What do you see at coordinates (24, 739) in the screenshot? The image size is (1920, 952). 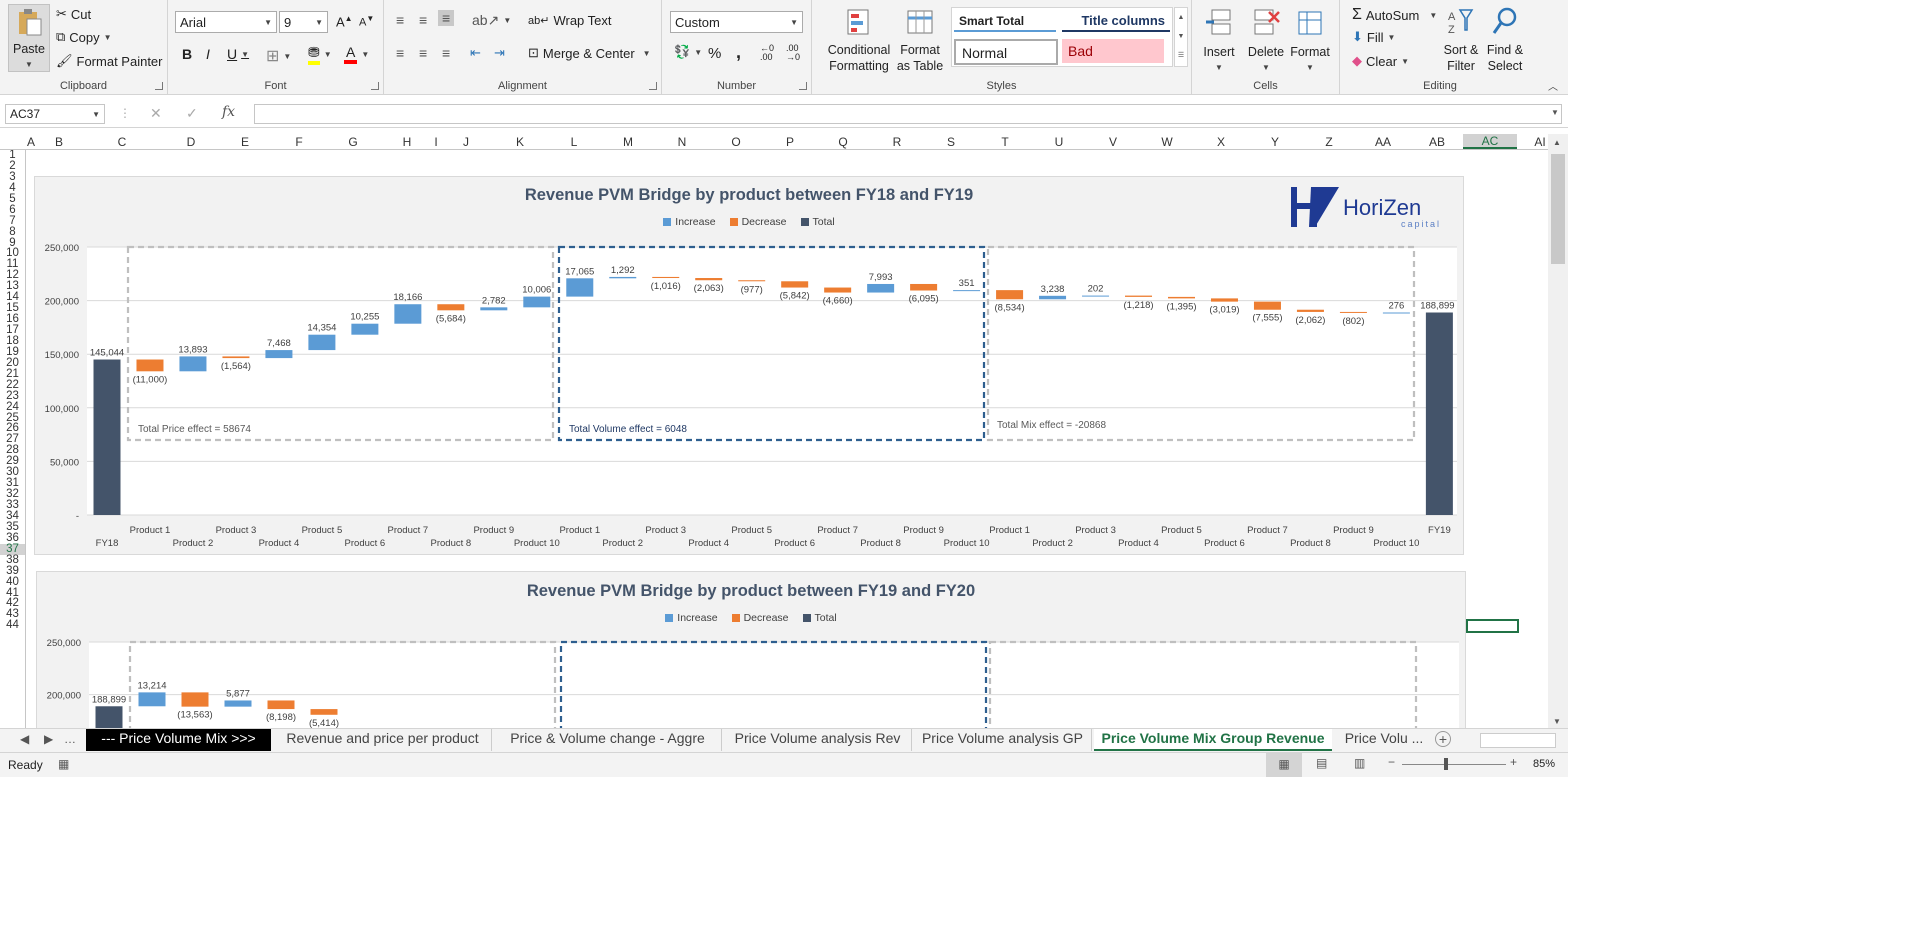 I see `tab-prev-icon: ◀` at bounding box center [24, 739].